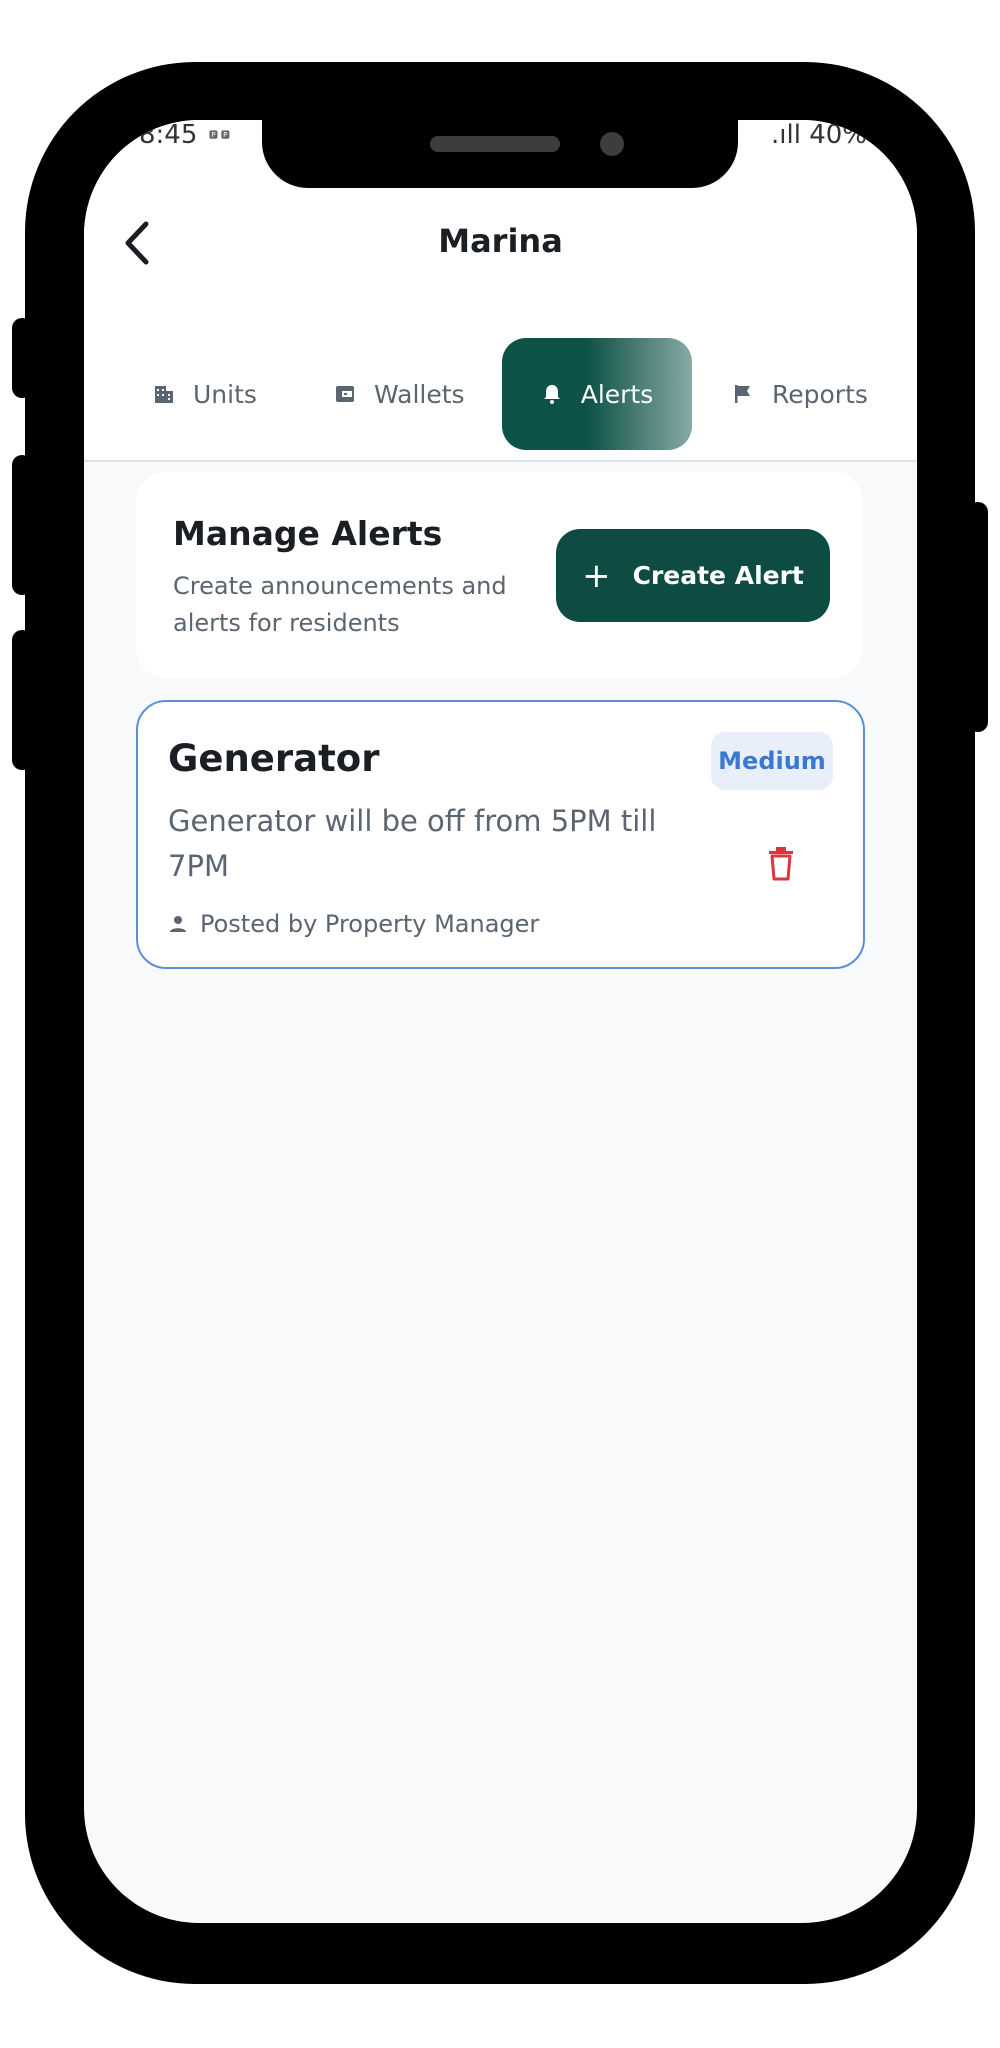 The width and height of the screenshot is (1000, 2048). I want to click on app-header: Marina Units Wallets Alerts Reports, so click(500, 311).